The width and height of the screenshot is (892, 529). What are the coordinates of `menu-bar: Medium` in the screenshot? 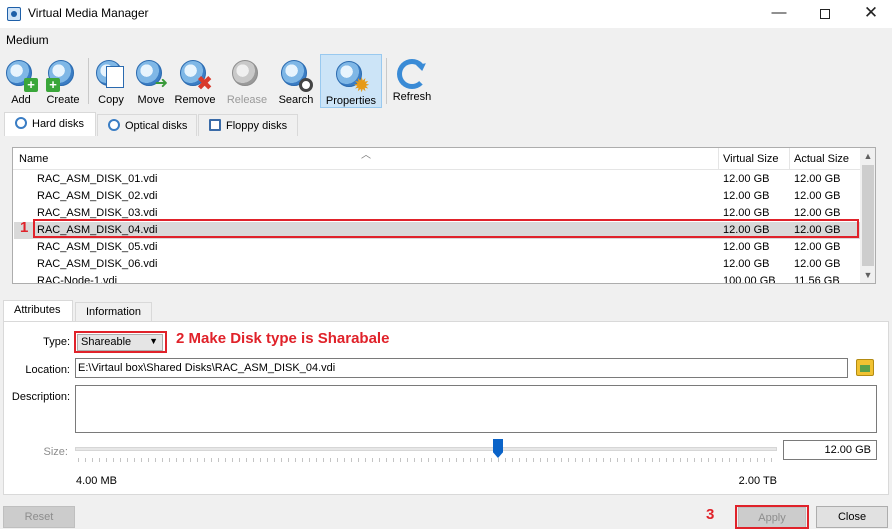 It's located at (446, 39).